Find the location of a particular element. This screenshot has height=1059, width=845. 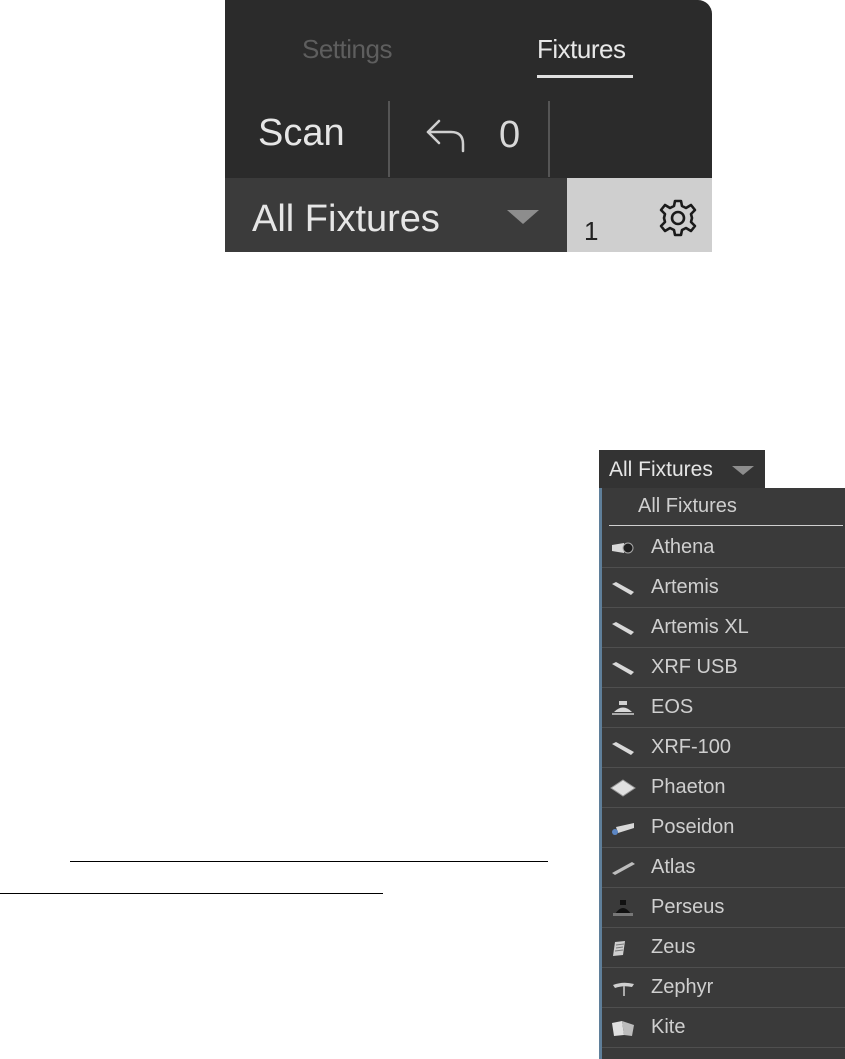

option-label: Artemis is located at coordinates (685, 587).